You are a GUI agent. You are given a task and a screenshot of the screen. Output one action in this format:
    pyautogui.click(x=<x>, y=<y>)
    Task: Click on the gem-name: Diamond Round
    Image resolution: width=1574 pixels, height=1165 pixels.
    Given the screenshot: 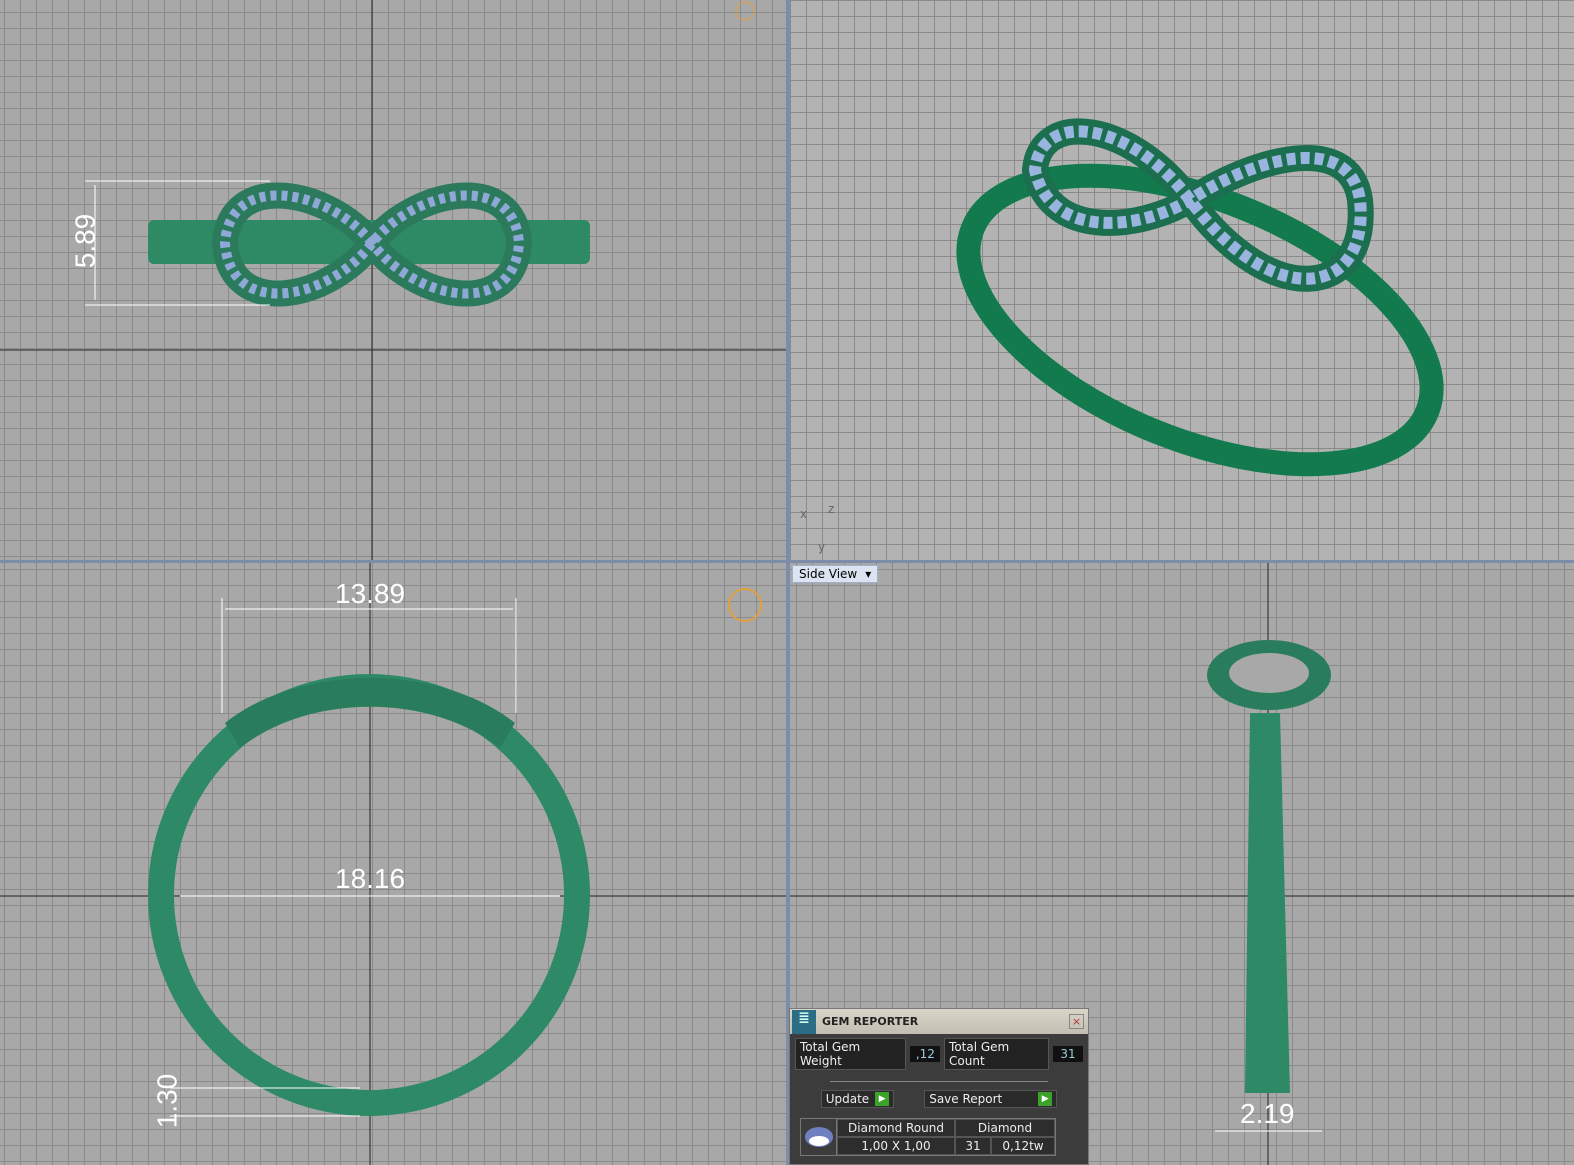 What is the action you would take?
    pyautogui.click(x=896, y=1128)
    